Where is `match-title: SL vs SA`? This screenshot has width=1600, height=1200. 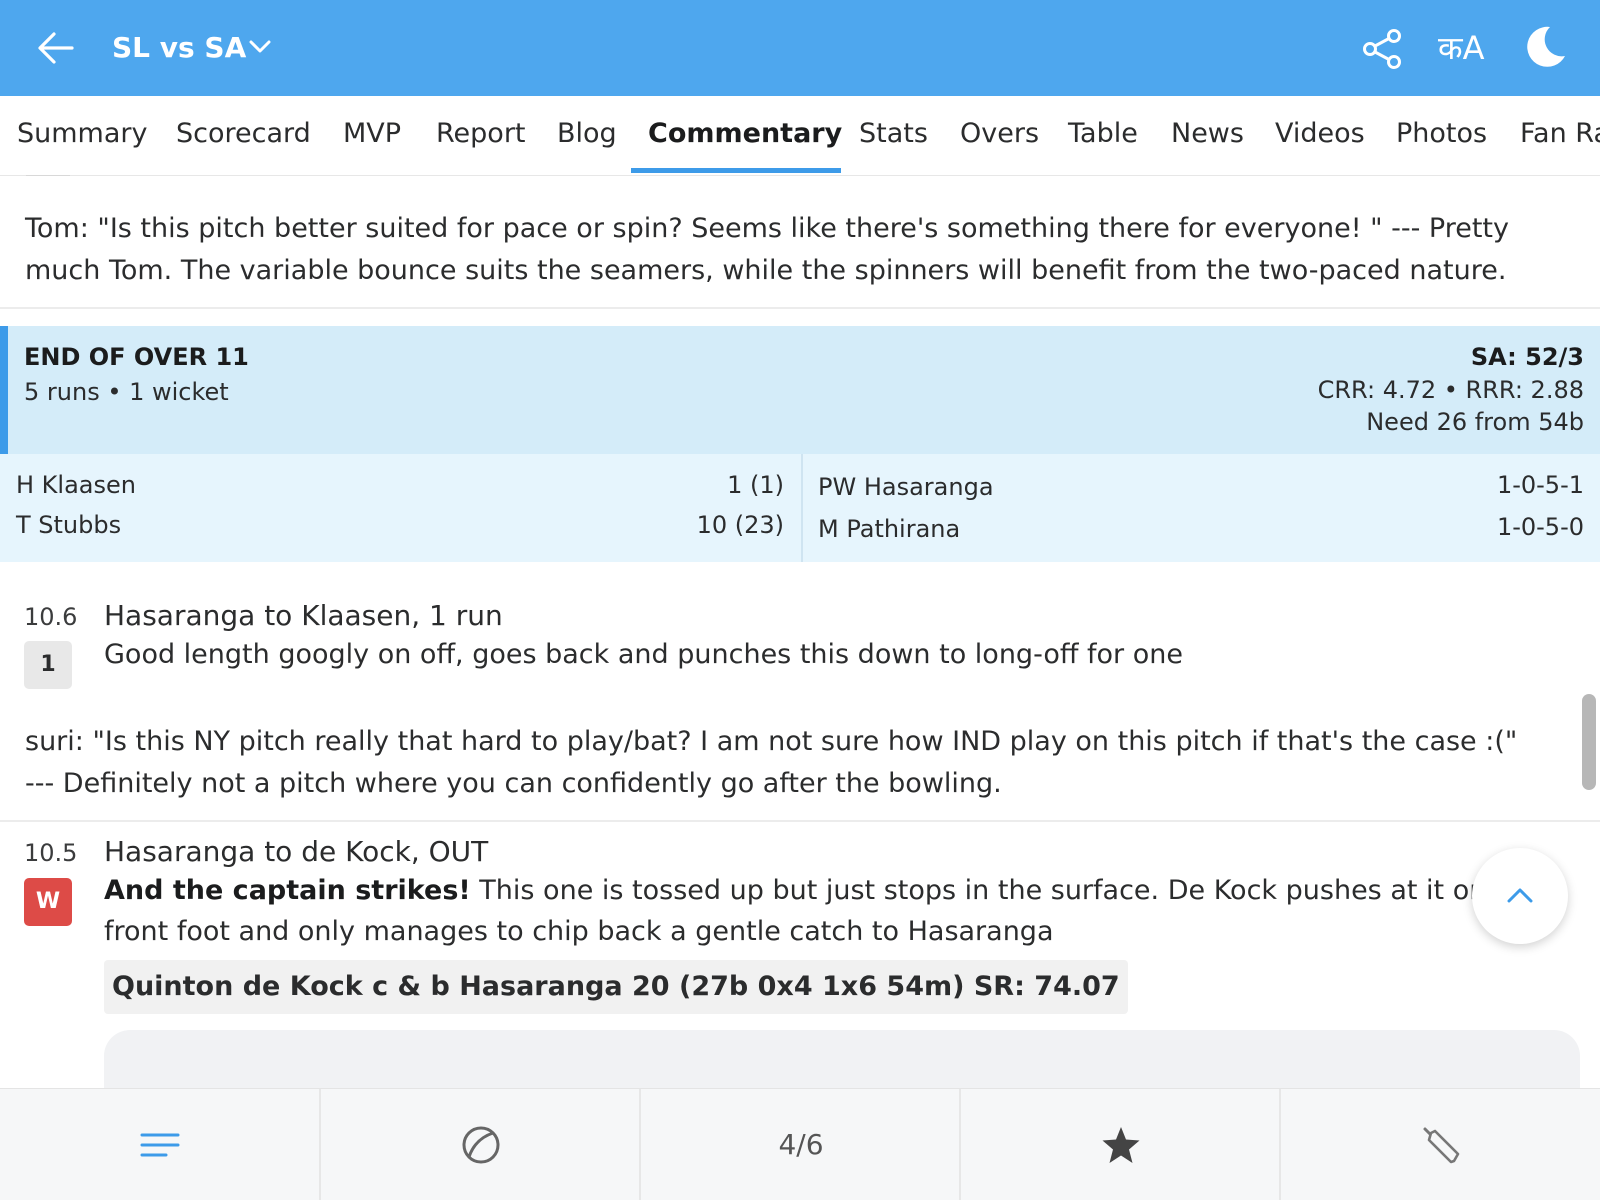
match-title: SL vs SA is located at coordinates (179, 48).